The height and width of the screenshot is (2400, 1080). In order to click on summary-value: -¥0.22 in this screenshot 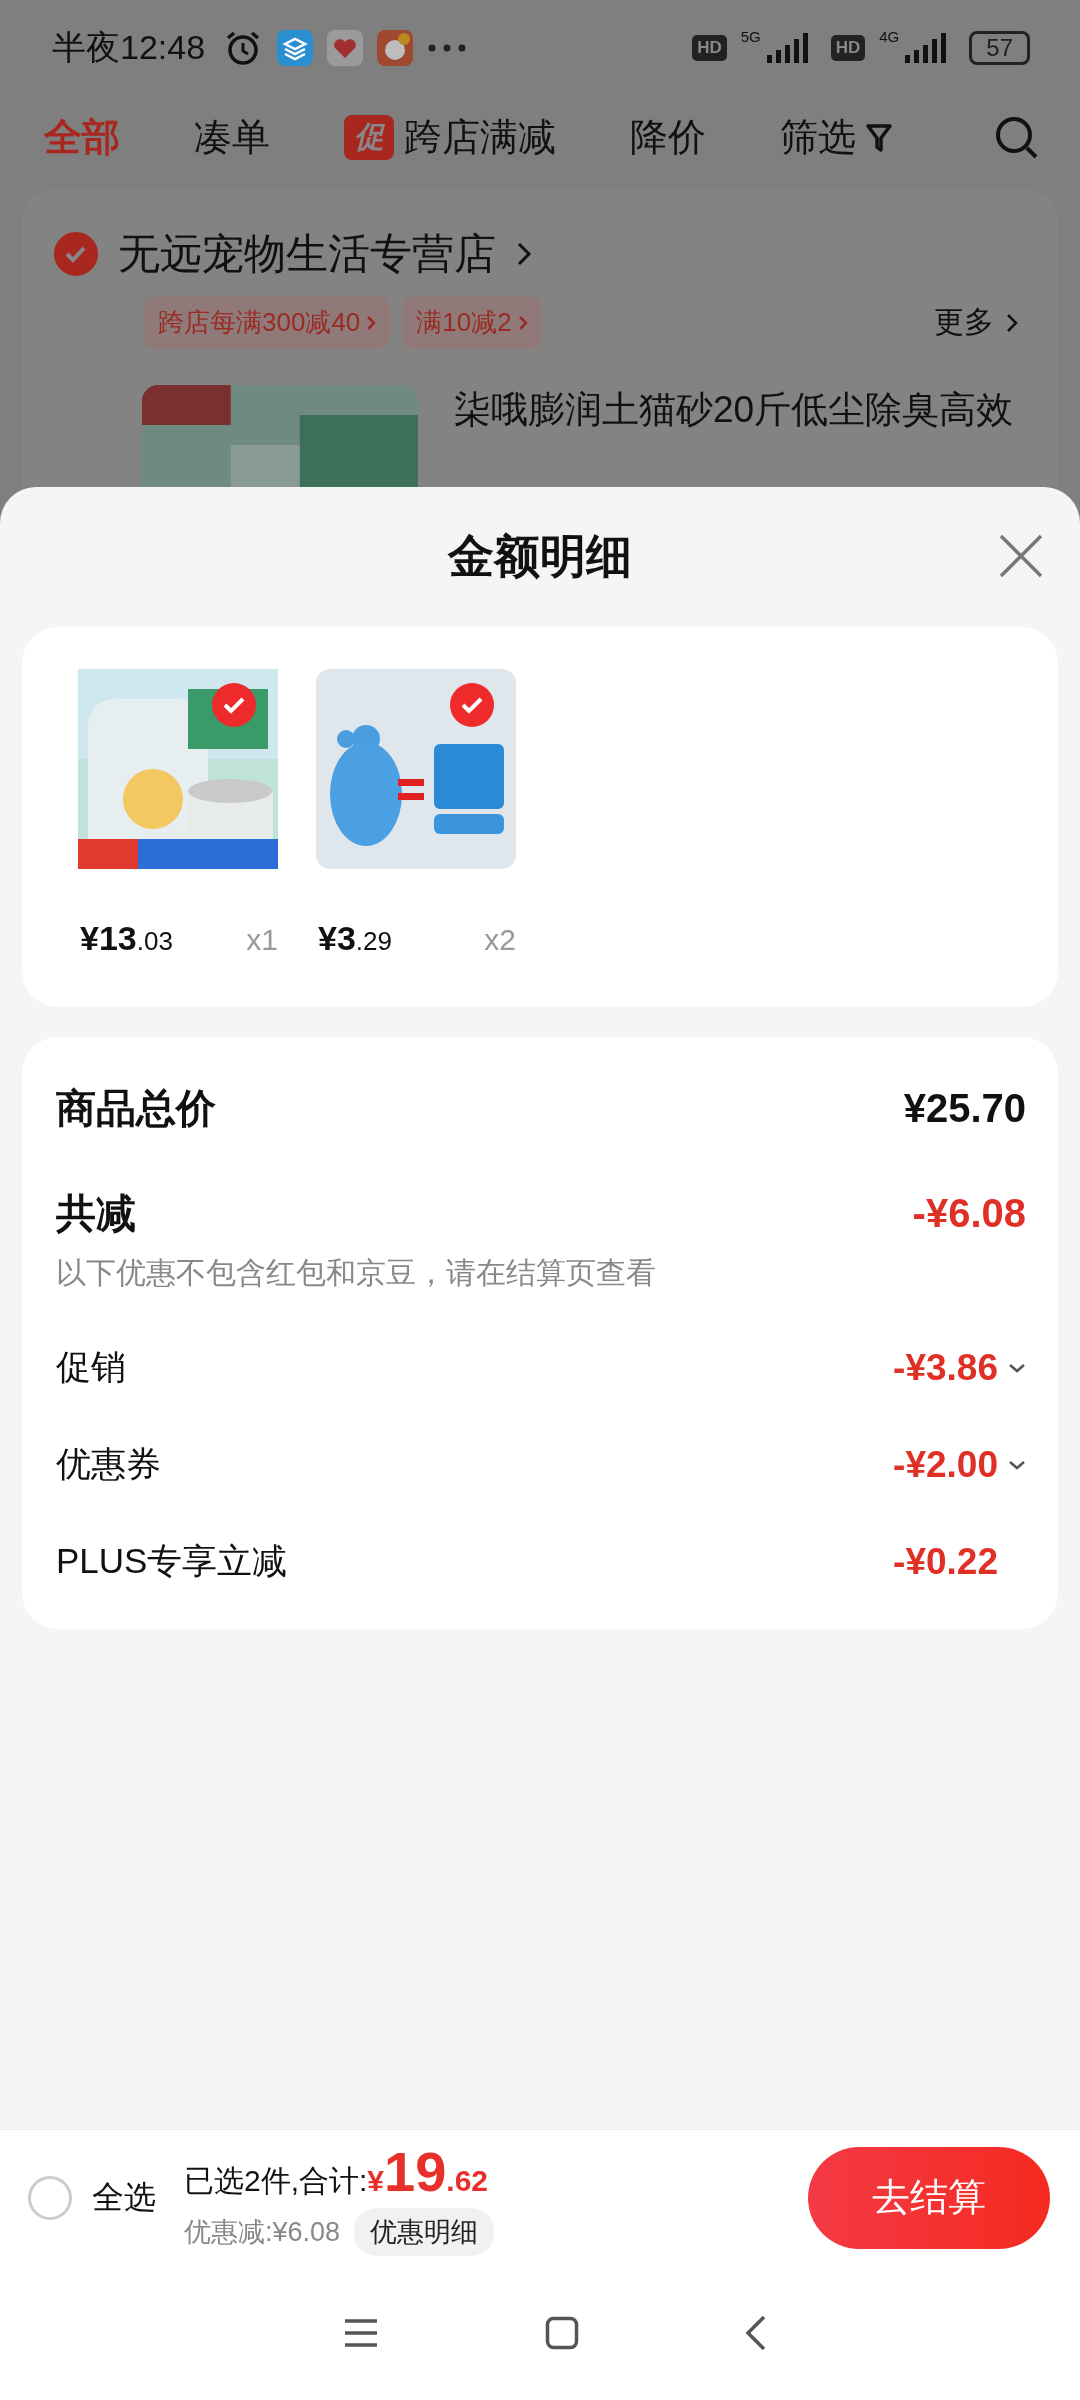, I will do `click(945, 1561)`.